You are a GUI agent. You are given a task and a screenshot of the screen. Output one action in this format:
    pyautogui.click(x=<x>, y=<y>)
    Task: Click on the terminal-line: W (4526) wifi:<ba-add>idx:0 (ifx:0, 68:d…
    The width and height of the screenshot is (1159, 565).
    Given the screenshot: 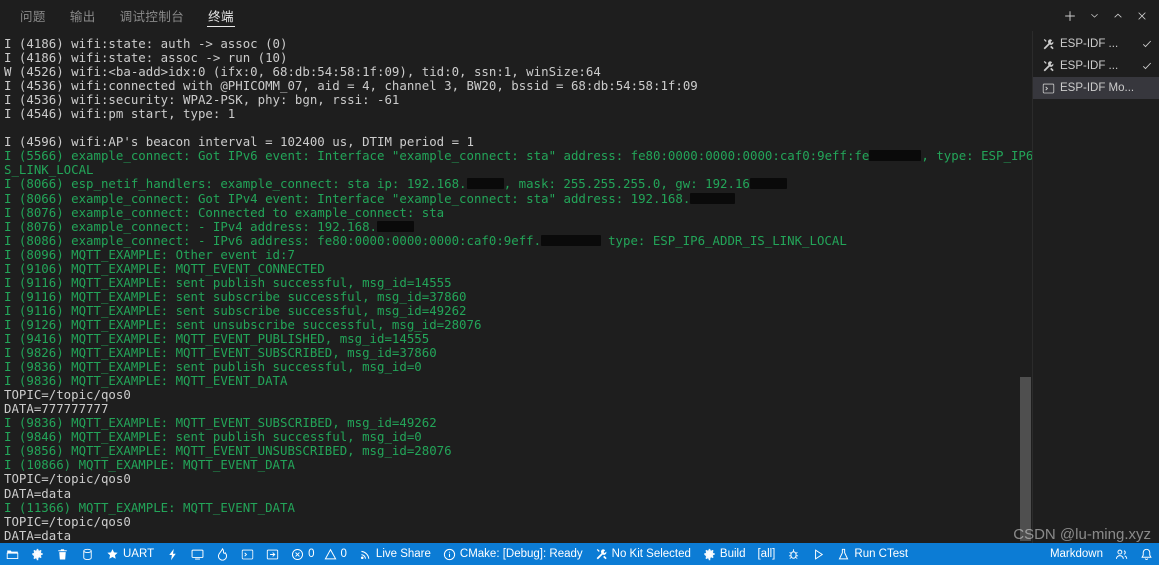 What is the action you would take?
    pyautogui.click(x=518, y=72)
    